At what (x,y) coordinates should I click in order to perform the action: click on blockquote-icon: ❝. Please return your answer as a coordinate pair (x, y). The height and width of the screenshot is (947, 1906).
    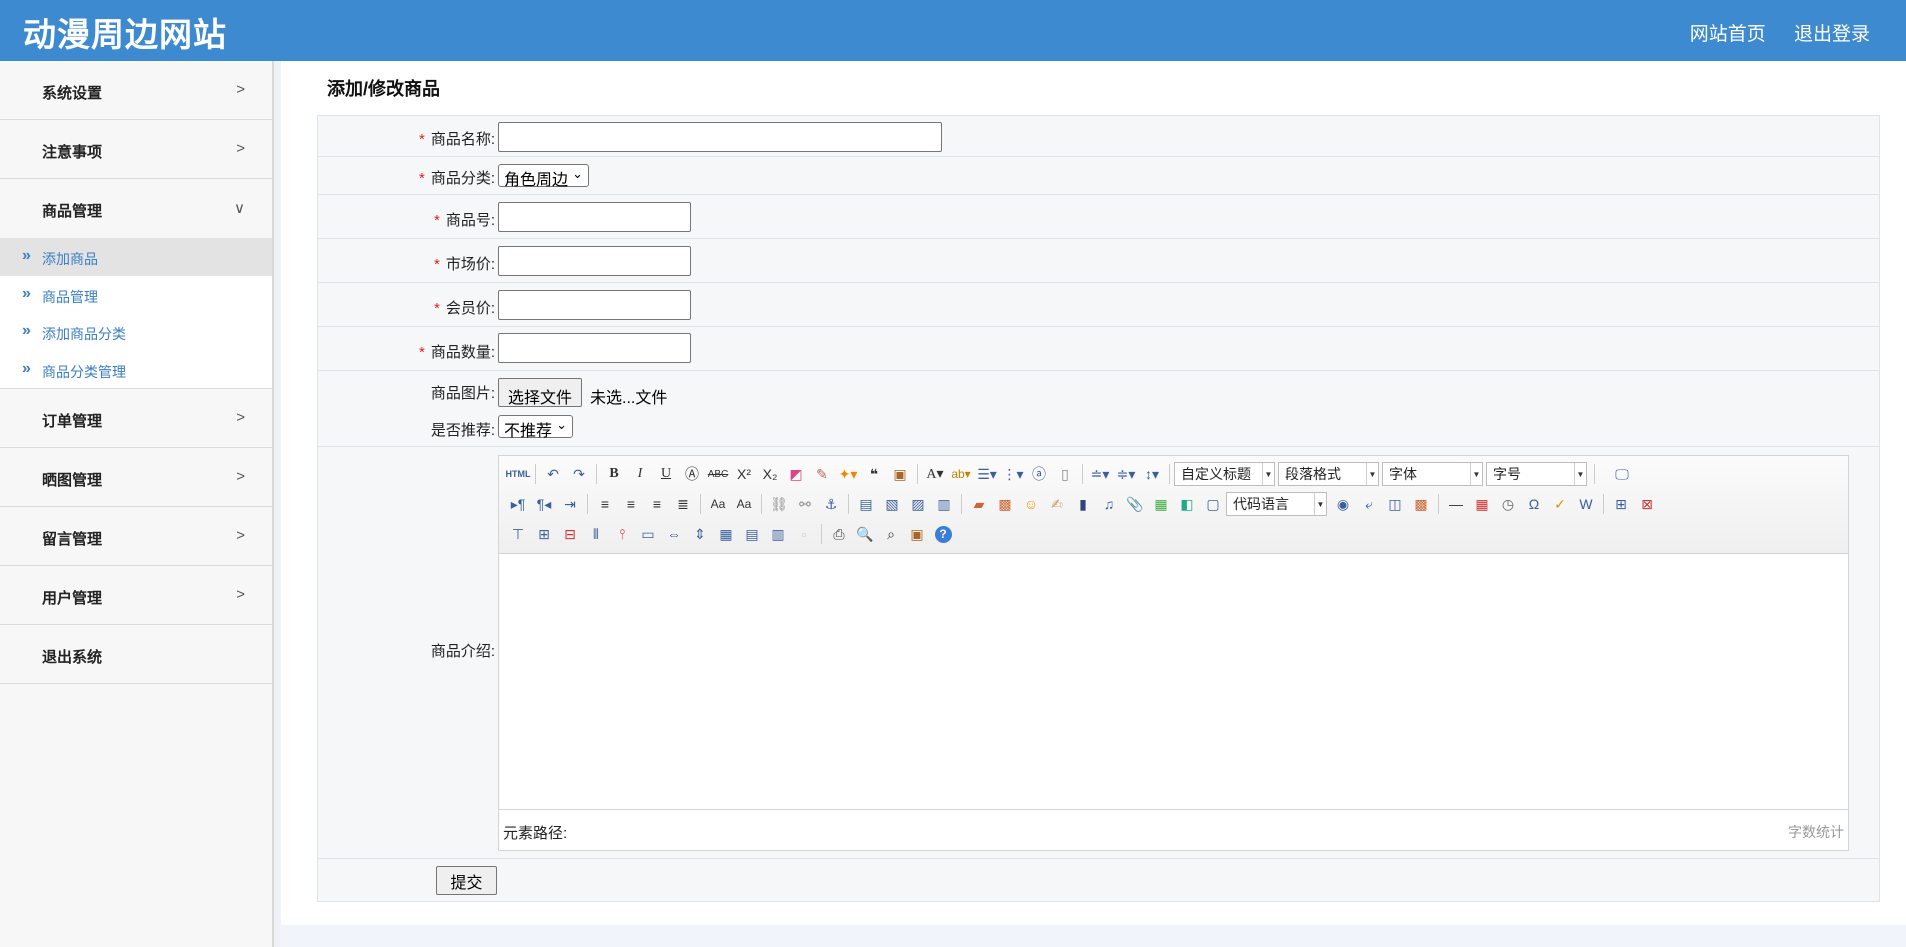
    Looking at the image, I should click on (874, 474).